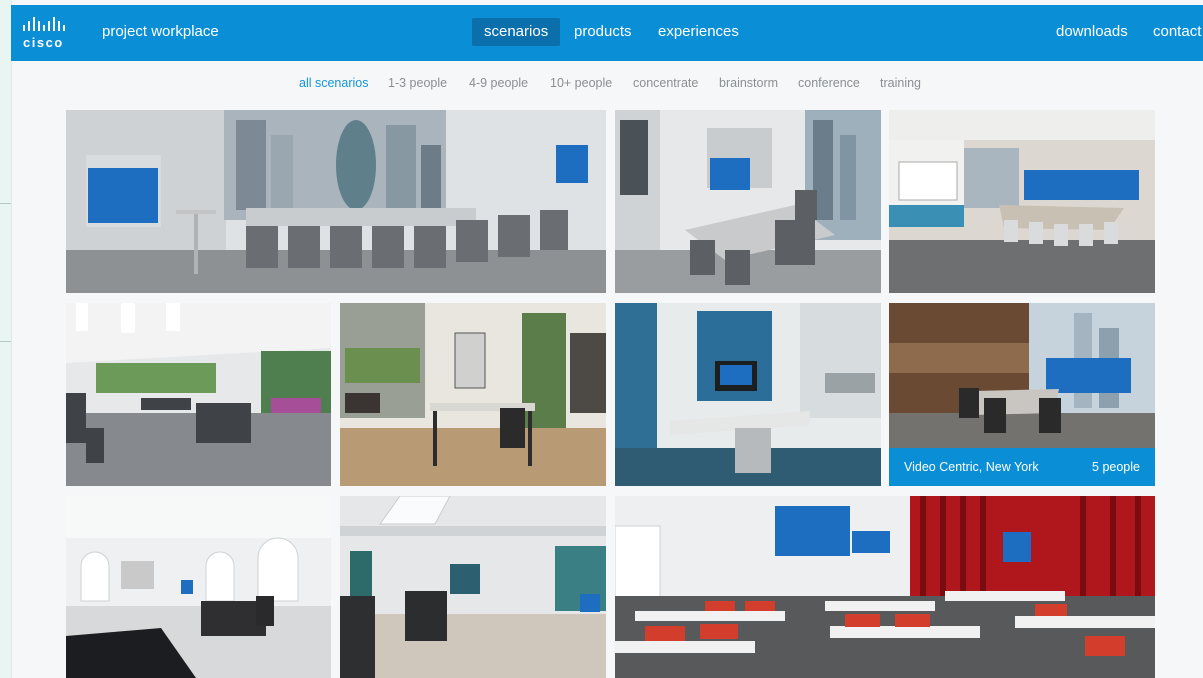 The width and height of the screenshot is (1203, 678). I want to click on filter-concentrate: concentrate, so click(665, 83).